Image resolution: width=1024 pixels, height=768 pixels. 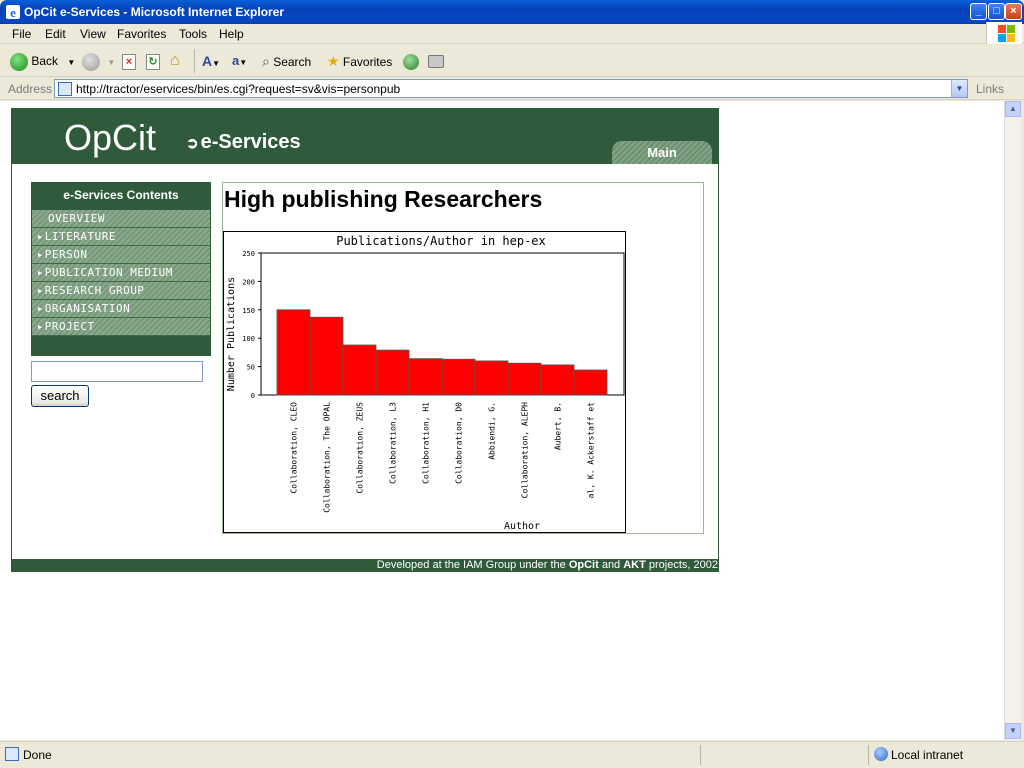 I want to click on refresh-icon: ↻, so click(x=153, y=62).